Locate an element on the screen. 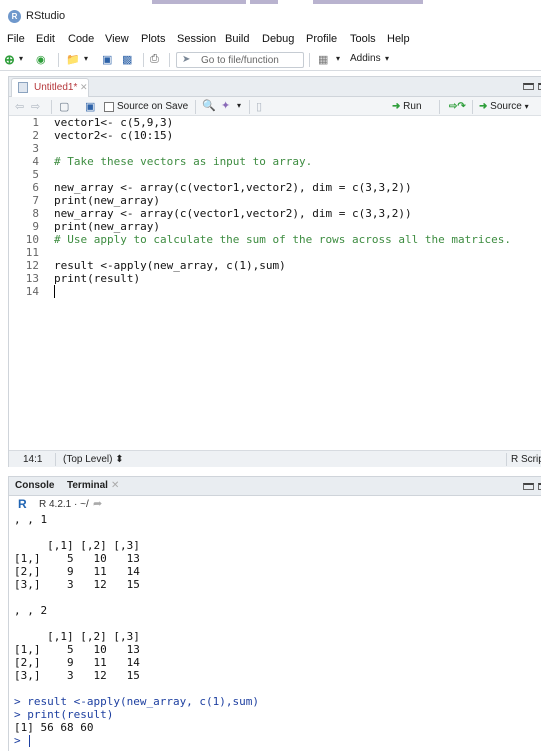 Image resolution: width=541 pixels, height=751 pixels. r-version-bar: R R 4.2.1 · ~/ ➦ is located at coordinates (275, 504).